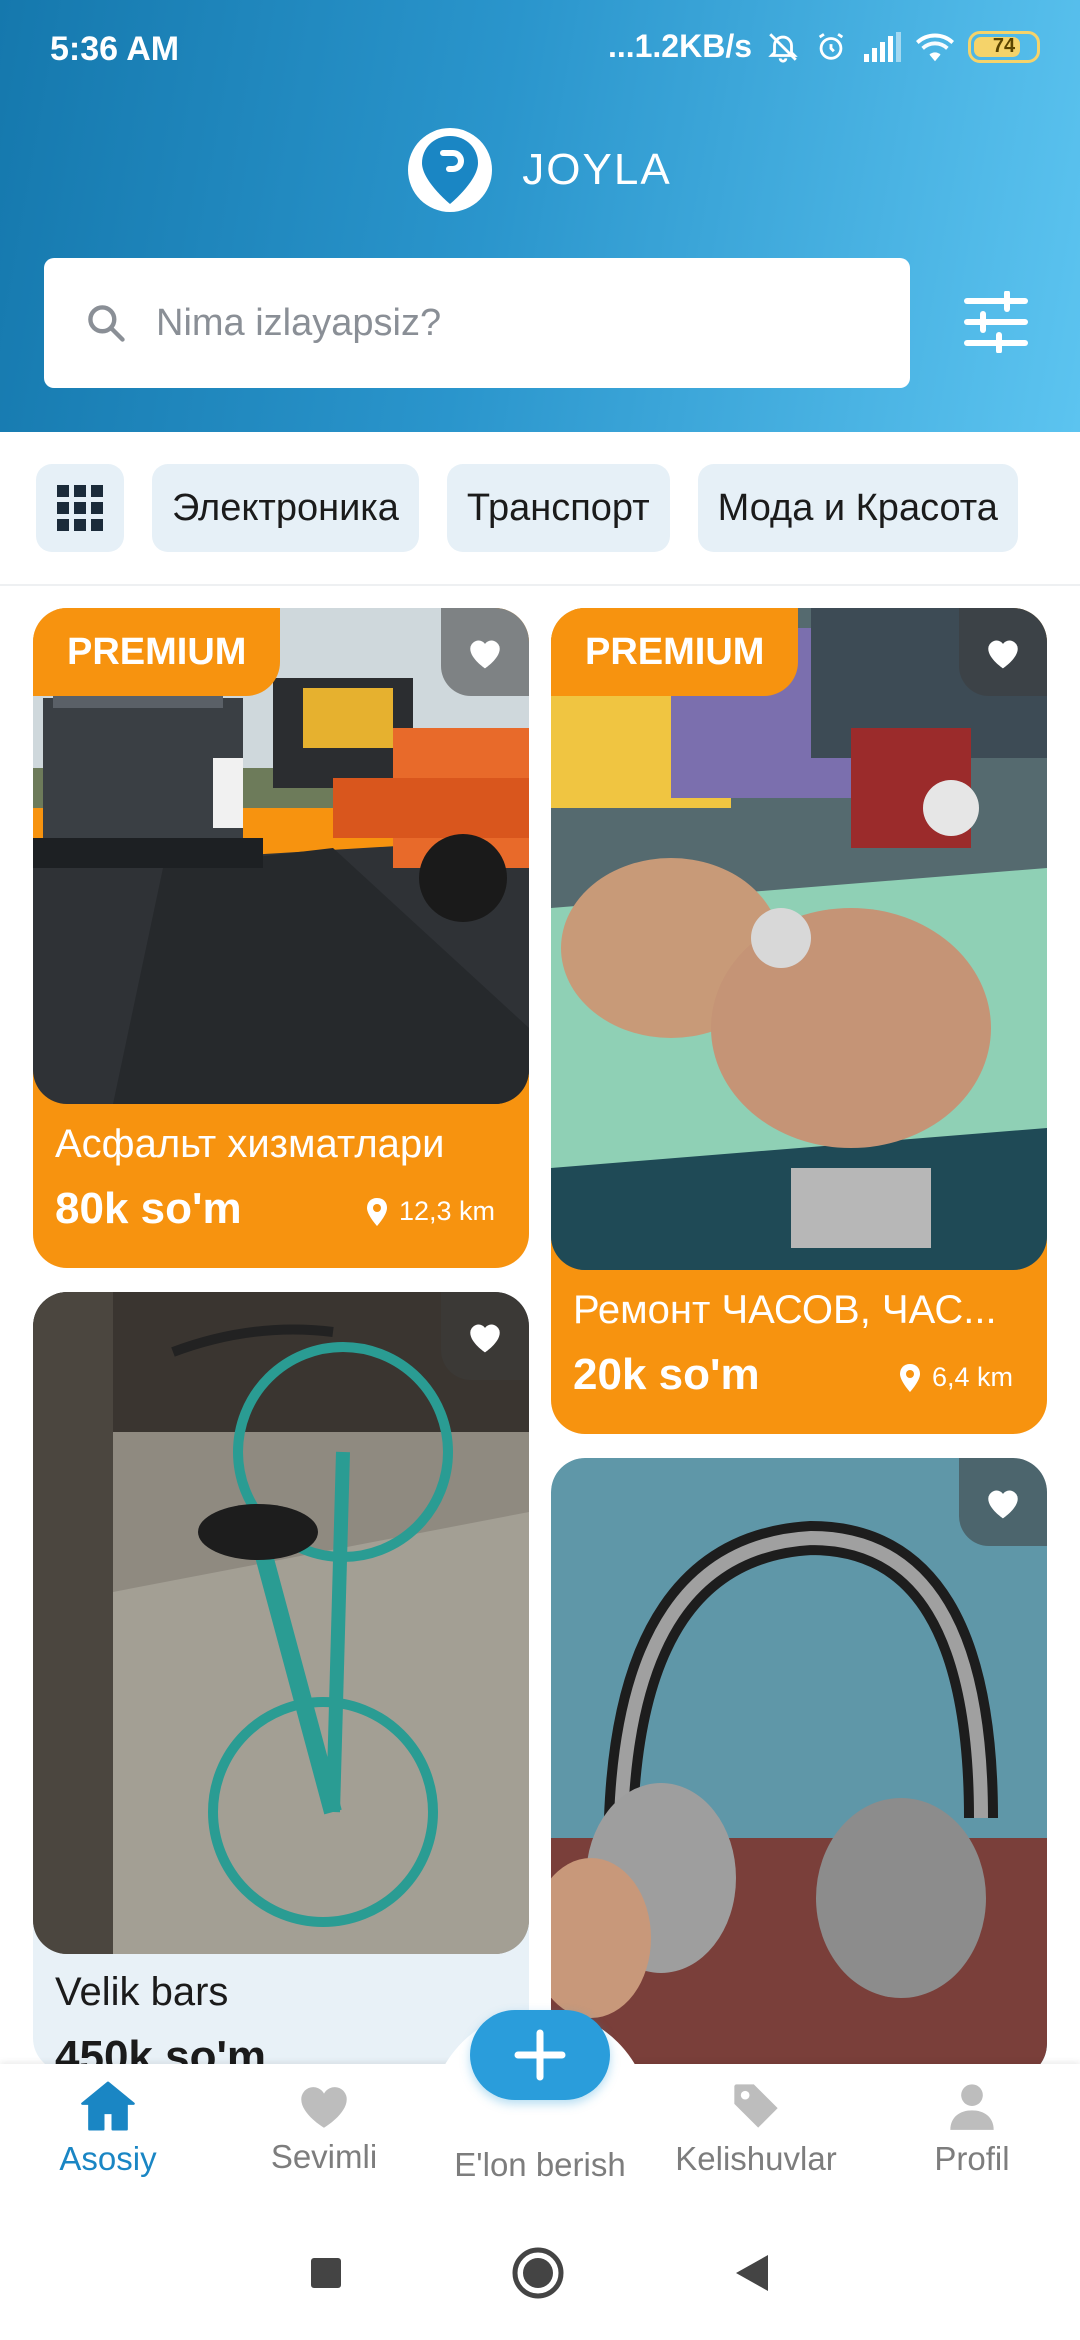  I want to click on nav-label-profile: Profil, so click(972, 2158).